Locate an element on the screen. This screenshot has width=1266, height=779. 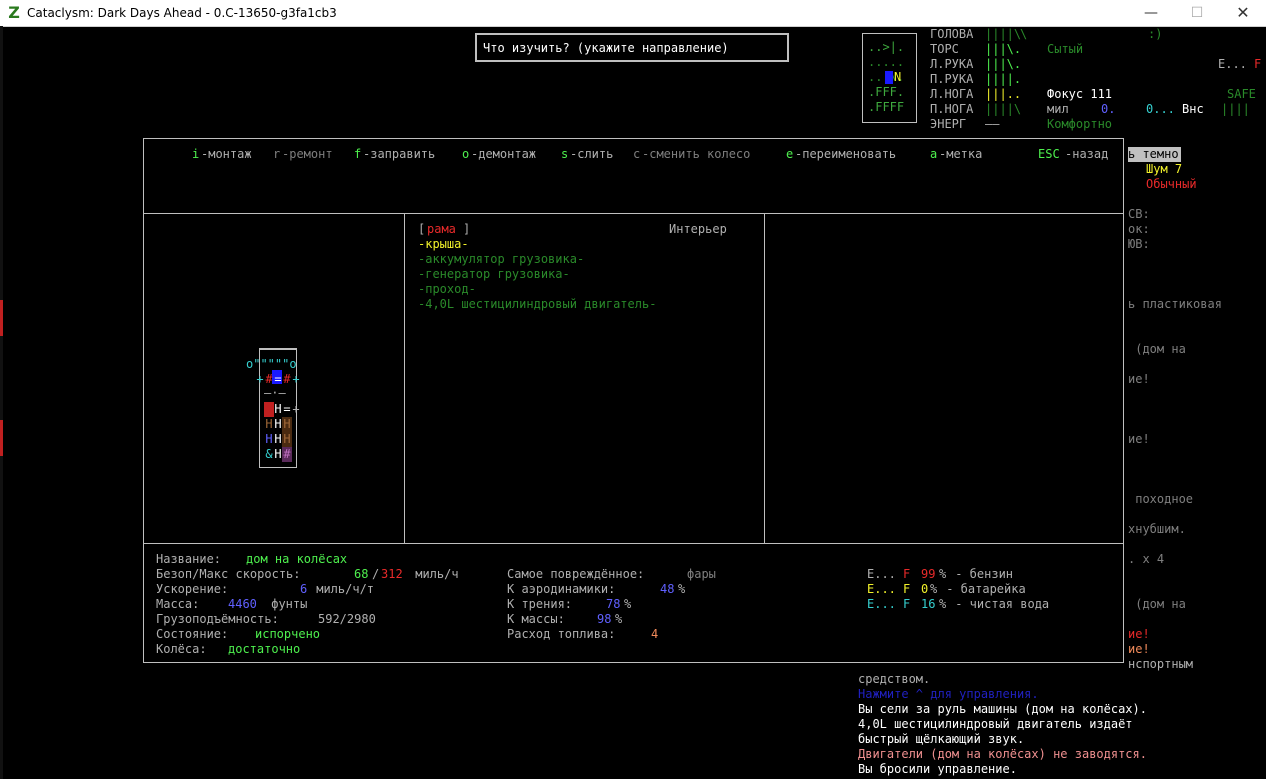
light-level: ь темно is located at coordinates (1154, 154).